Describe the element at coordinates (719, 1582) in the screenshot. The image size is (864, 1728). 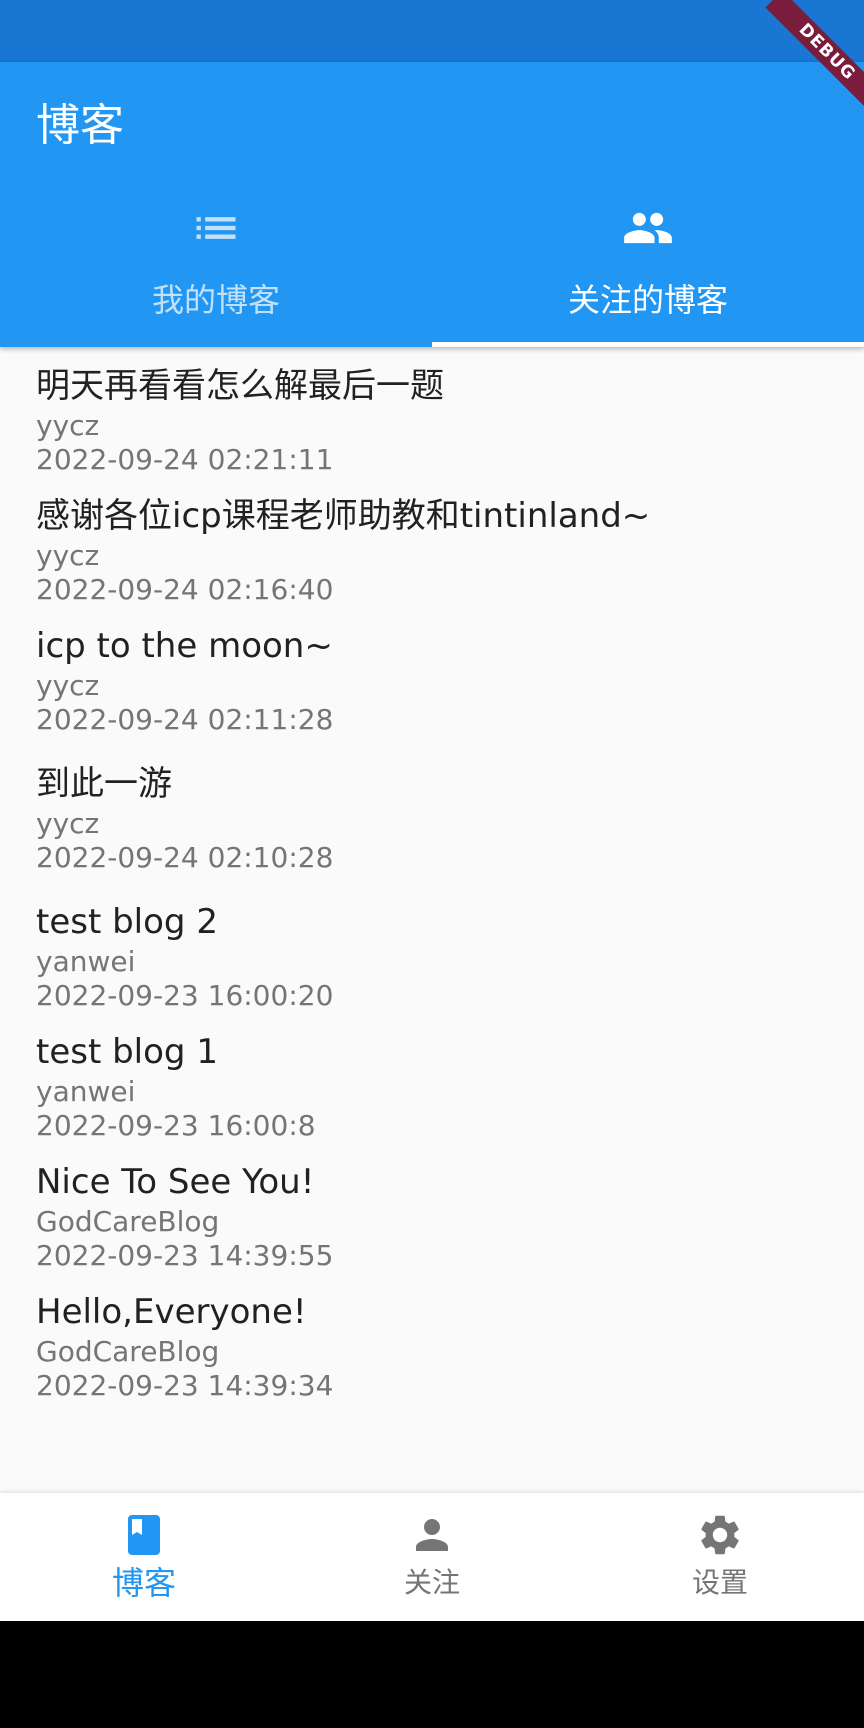
I see `nav-label: 设置` at that location.